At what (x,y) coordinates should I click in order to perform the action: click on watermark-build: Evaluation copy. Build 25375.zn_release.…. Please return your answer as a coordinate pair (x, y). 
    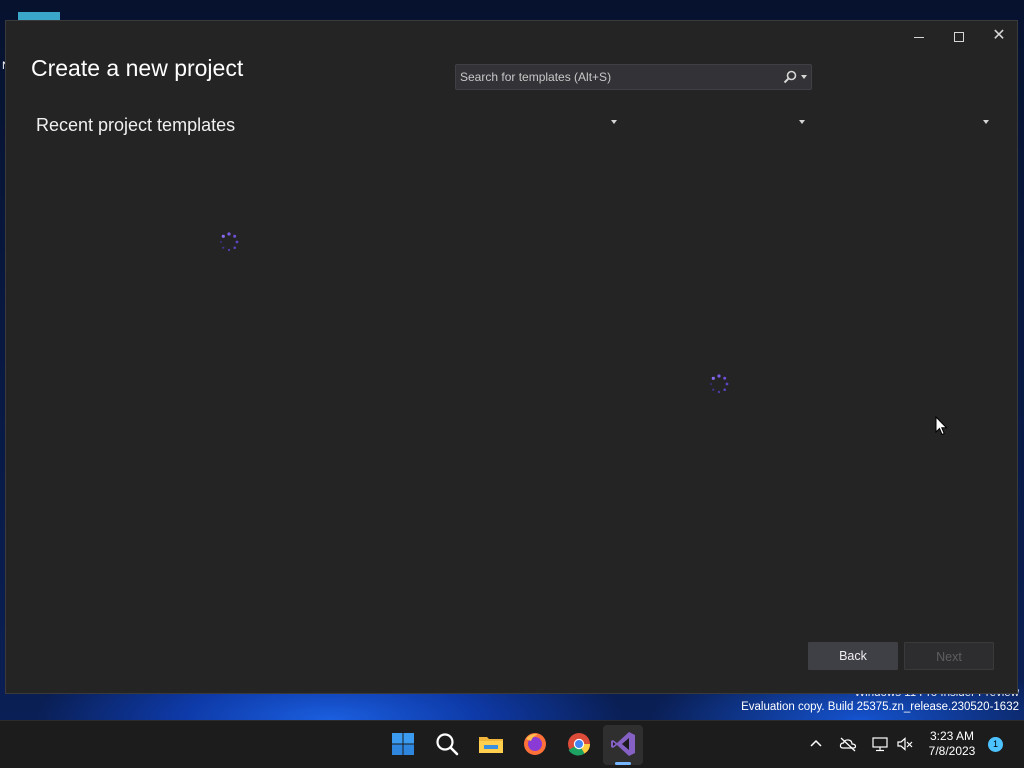
    Looking at the image, I should click on (880, 707).